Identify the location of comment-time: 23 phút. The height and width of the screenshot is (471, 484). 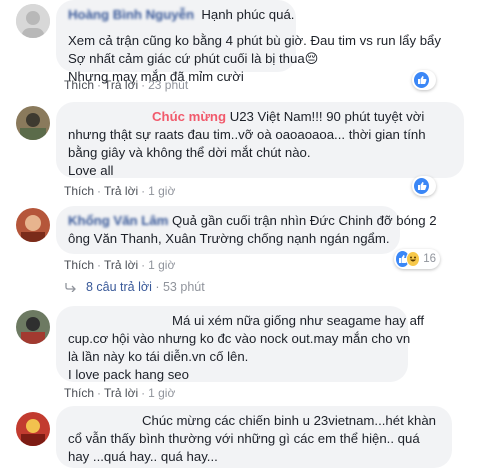
(168, 85).